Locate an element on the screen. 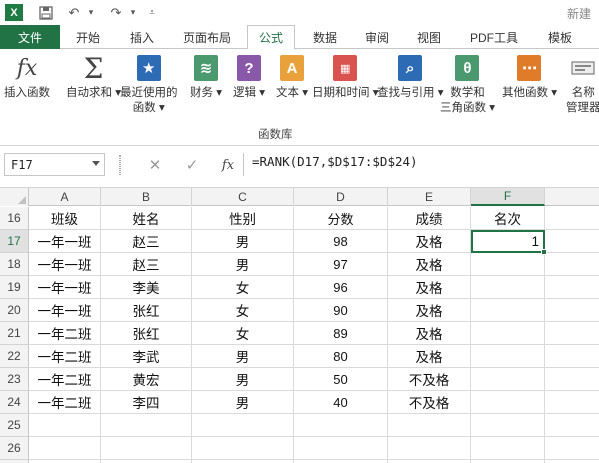 This screenshot has width=599, height=463. cell-c25 is located at coordinates (243, 425).